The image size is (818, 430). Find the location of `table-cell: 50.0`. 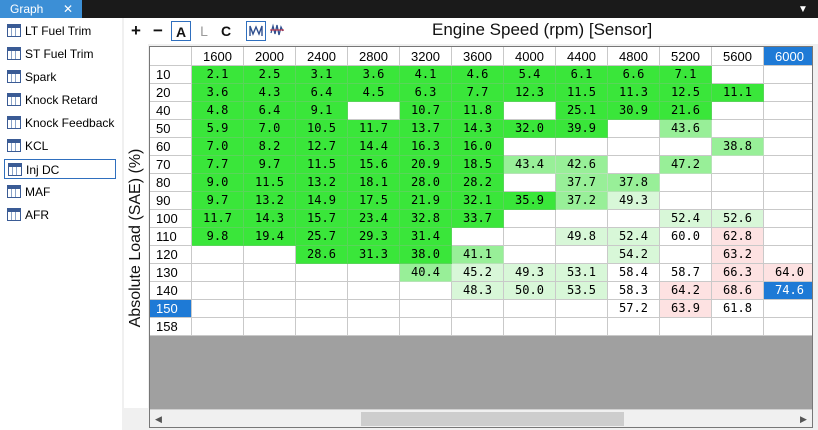

table-cell: 50.0 is located at coordinates (530, 291).